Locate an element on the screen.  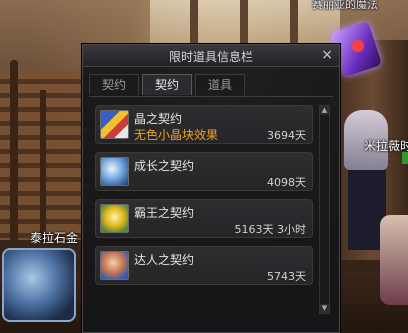
item-remaining-time: 4098天 is located at coordinates (286, 182).